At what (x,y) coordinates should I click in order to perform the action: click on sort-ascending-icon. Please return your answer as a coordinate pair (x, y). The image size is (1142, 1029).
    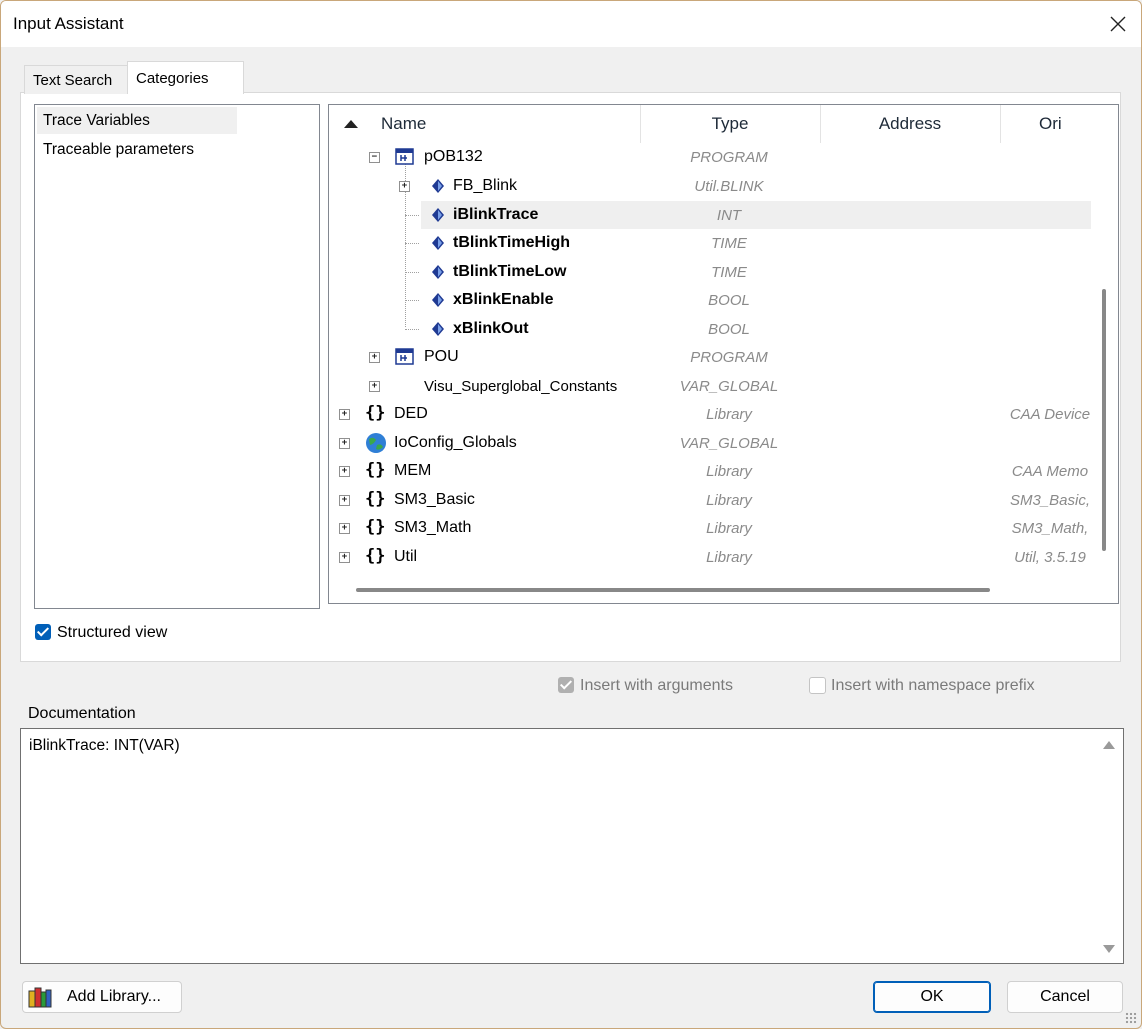
    Looking at the image, I should click on (351, 124).